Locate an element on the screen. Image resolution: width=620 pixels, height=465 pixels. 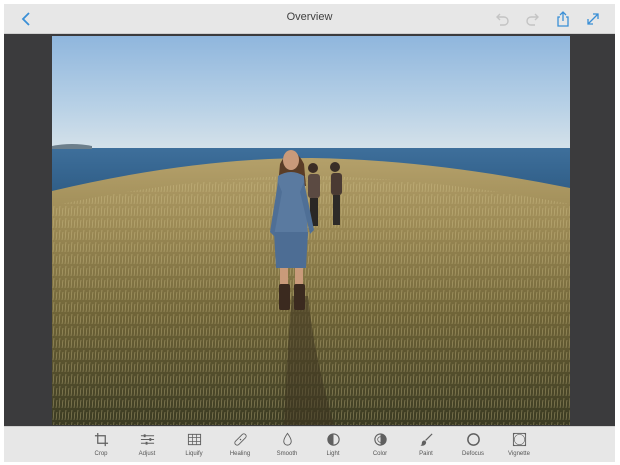
tool-label: Light is located at coordinates (333, 454).